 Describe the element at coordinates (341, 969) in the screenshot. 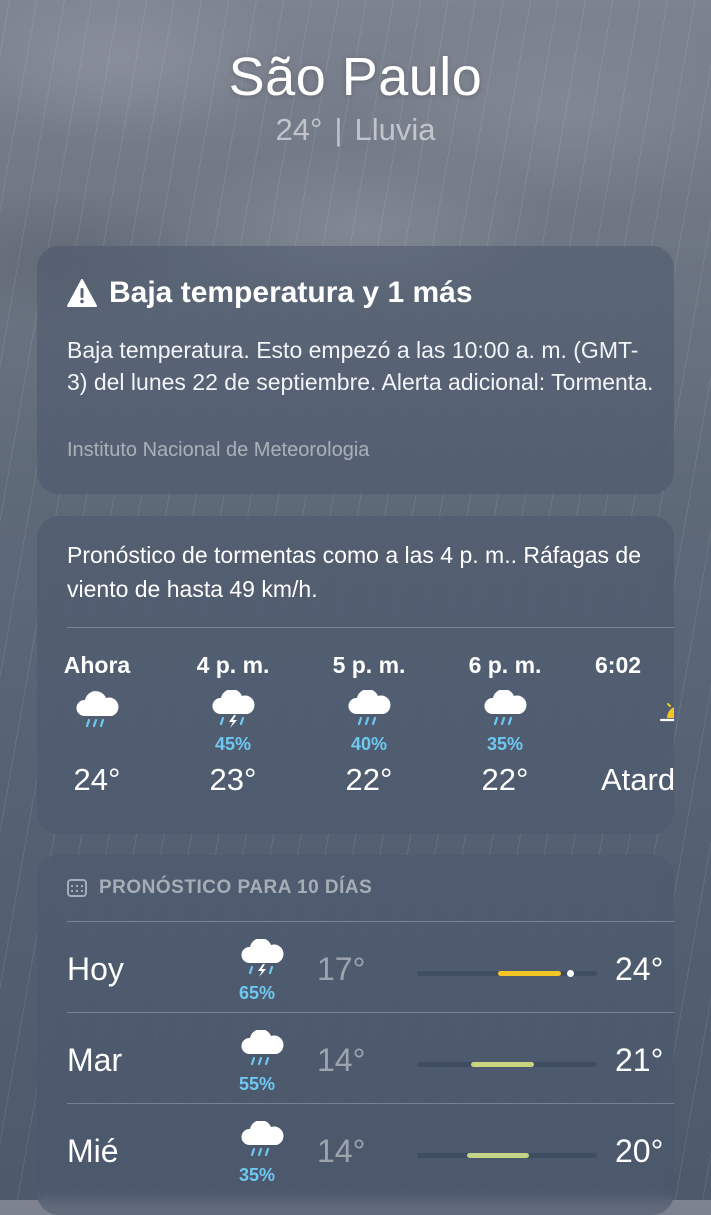

I see `low-temp: 17°` at that location.